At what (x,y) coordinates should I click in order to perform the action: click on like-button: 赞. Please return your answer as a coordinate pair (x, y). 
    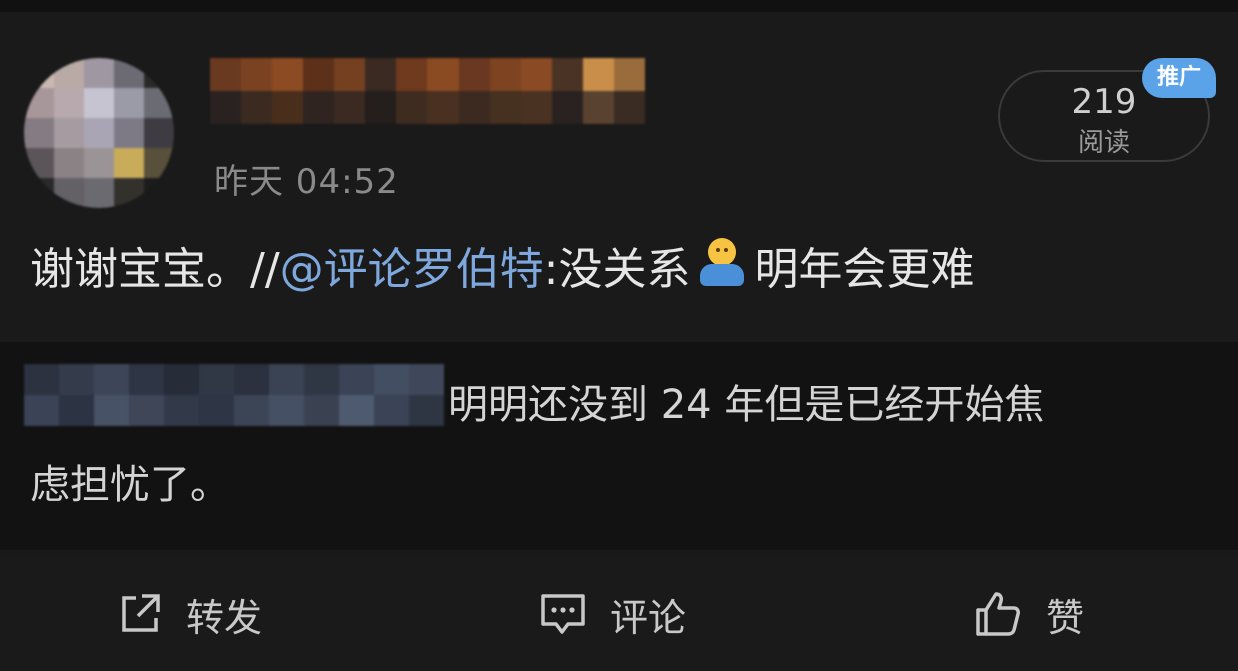
    Looking at the image, I should click on (1028, 614).